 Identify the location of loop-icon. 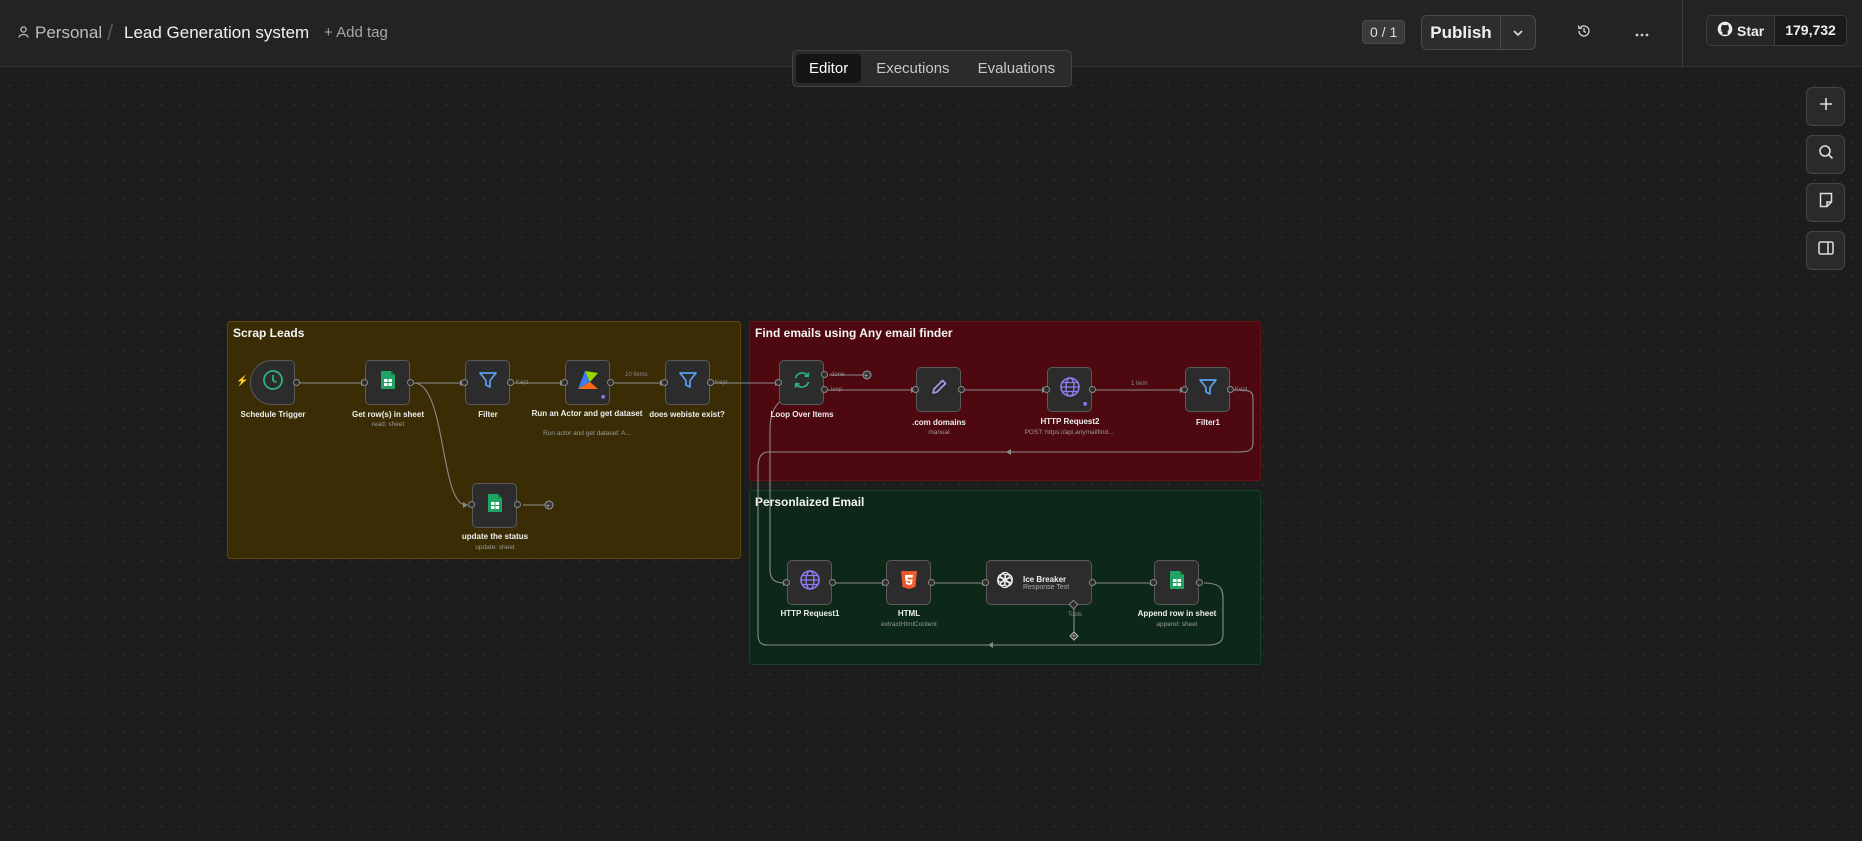
(802, 382).